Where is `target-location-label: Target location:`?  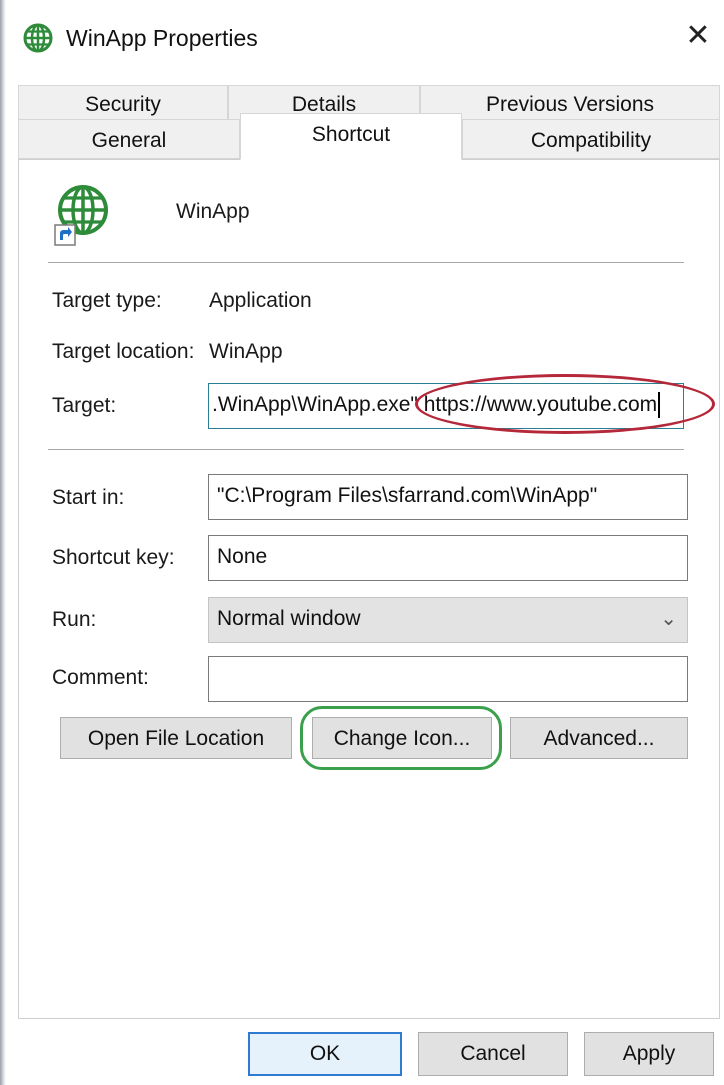 target-location-label: Target location: is located at coordinates (123, 351).